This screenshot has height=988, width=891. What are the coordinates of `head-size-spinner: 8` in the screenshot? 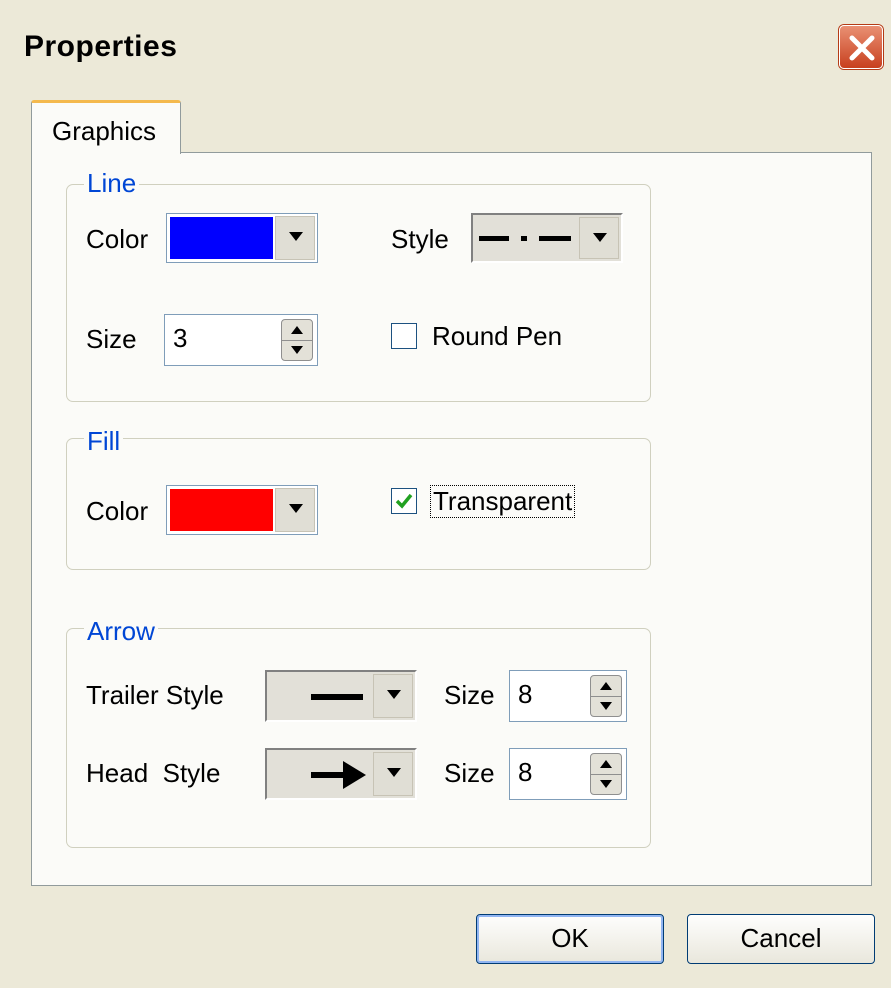 It's located at (568, 774).